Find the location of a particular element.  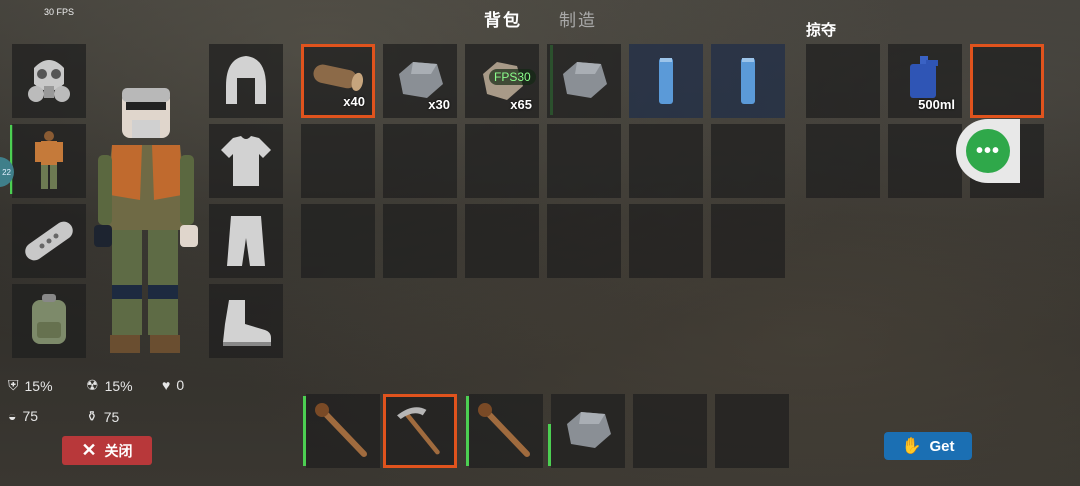

more-dots-icon: ••• is located at coordinates (988, 151).